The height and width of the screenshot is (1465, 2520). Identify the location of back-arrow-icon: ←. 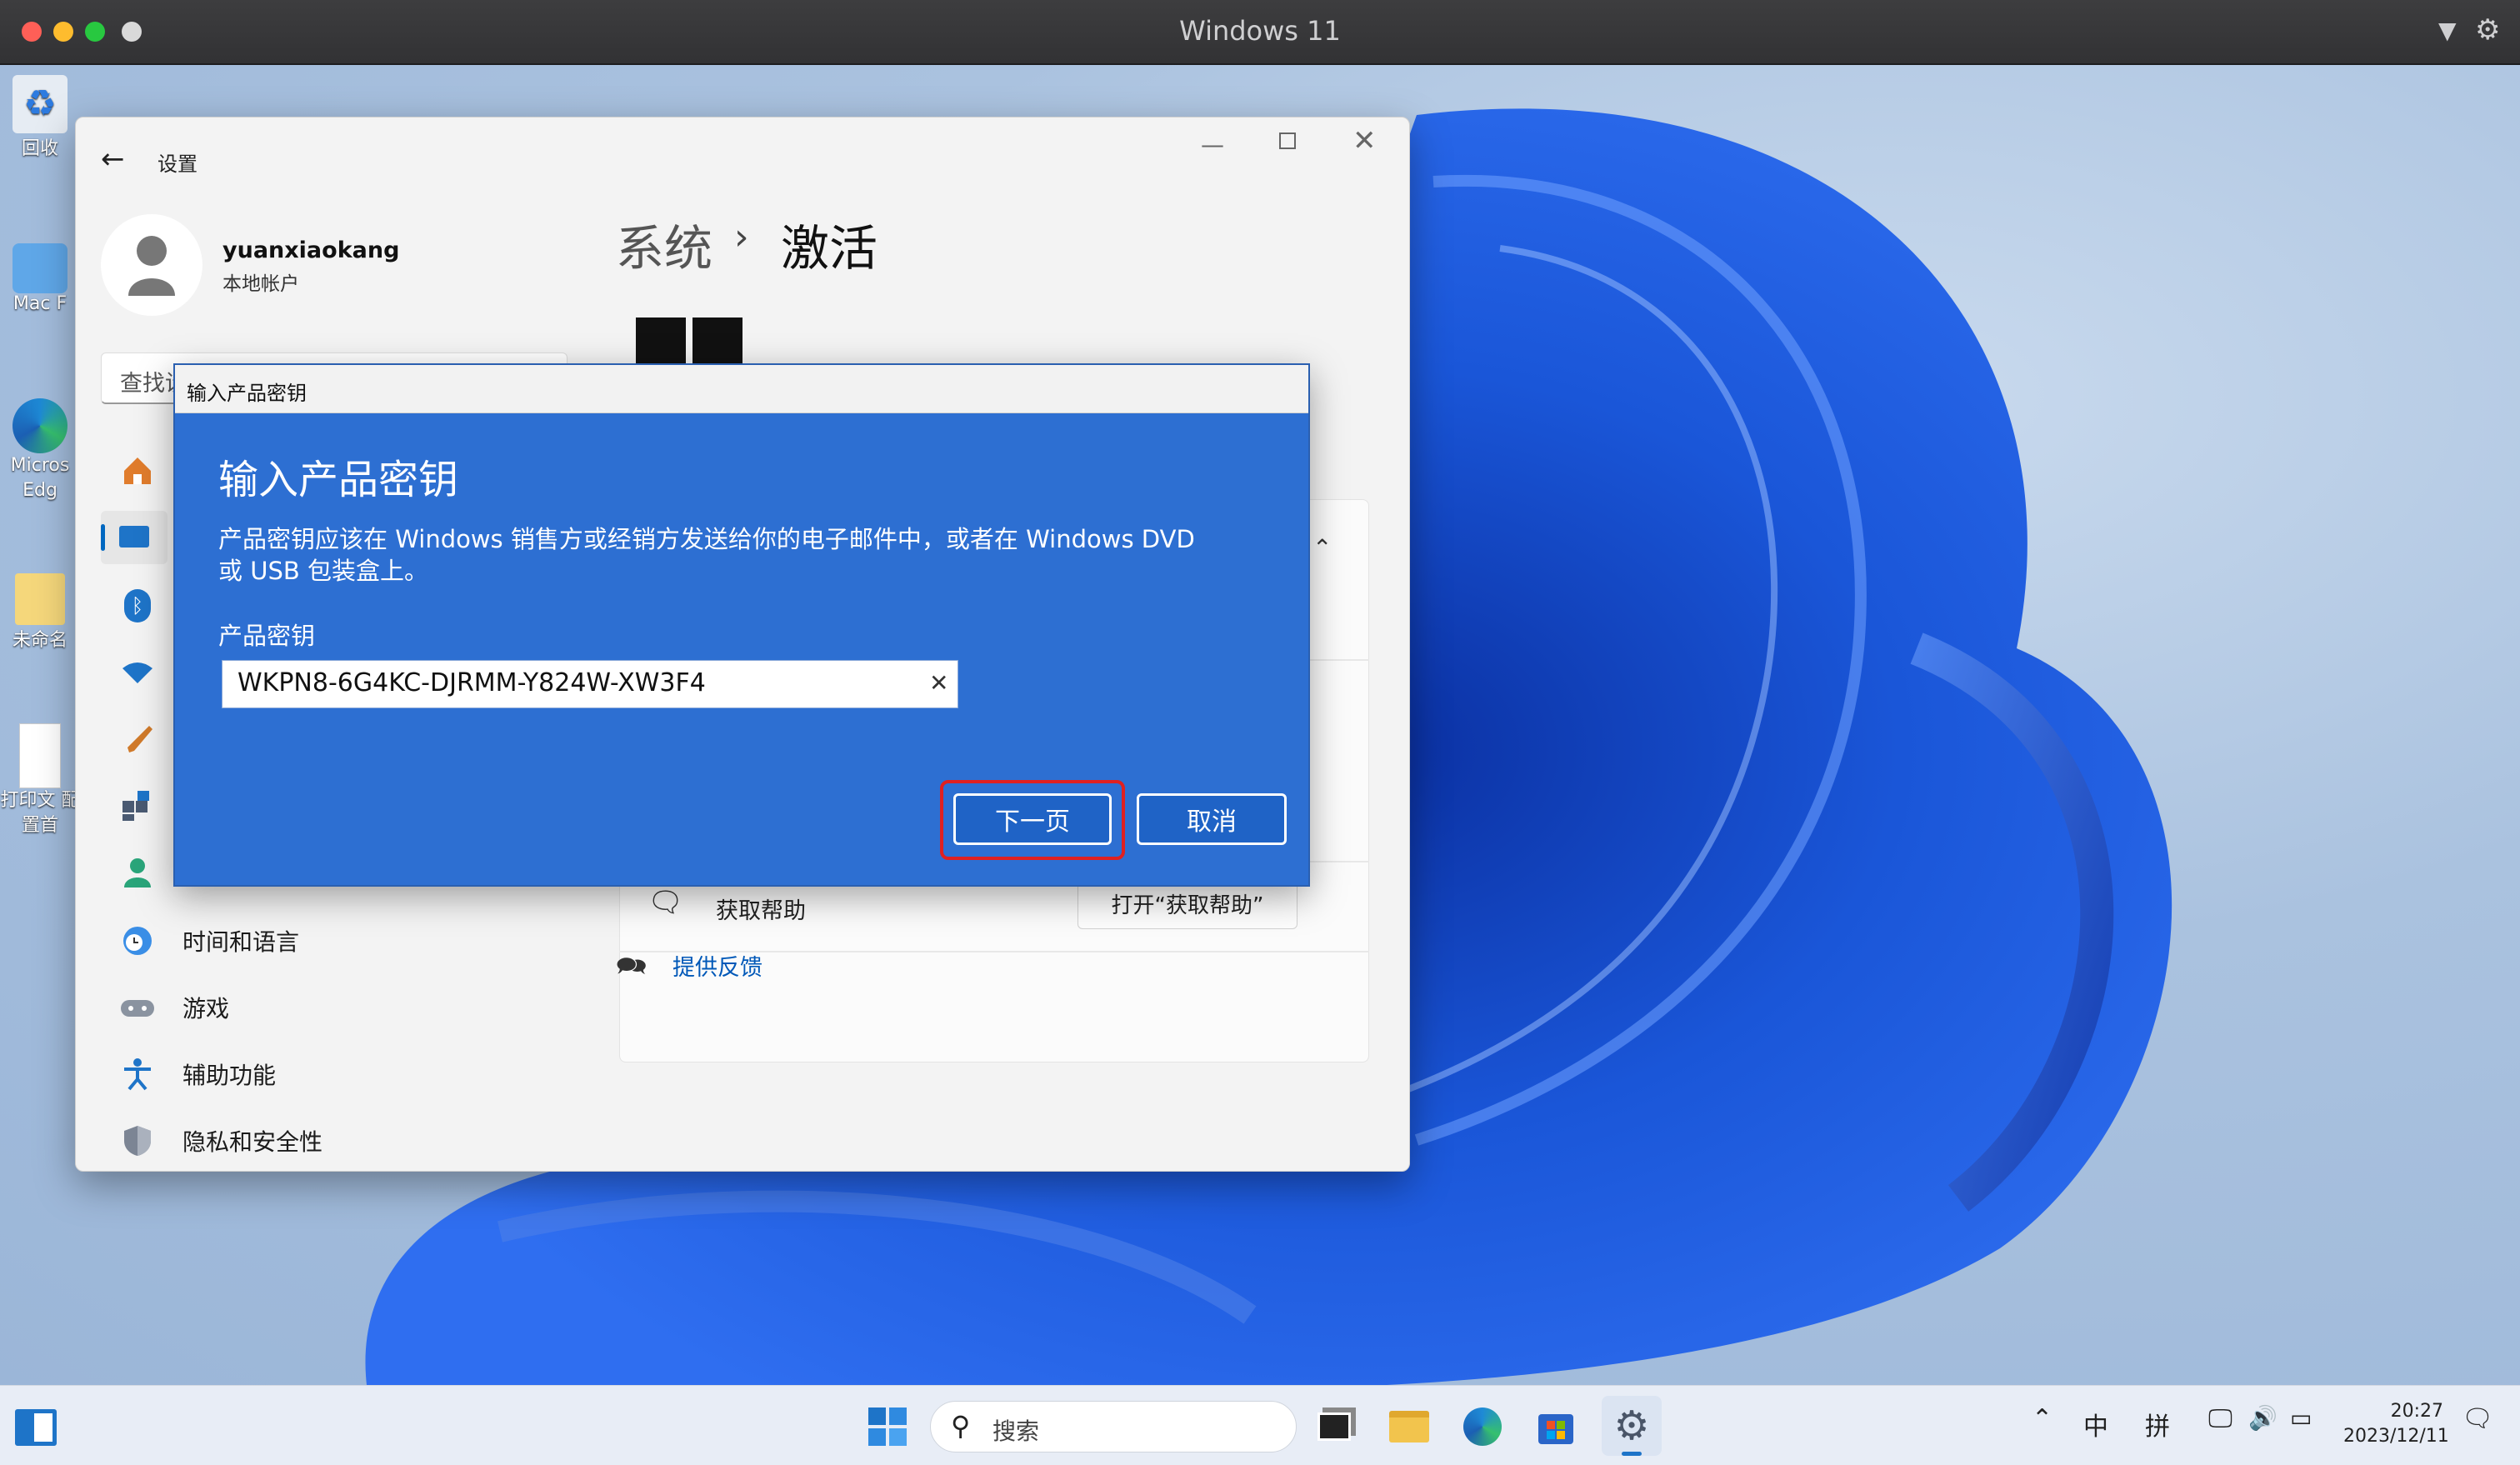
(113, 159).